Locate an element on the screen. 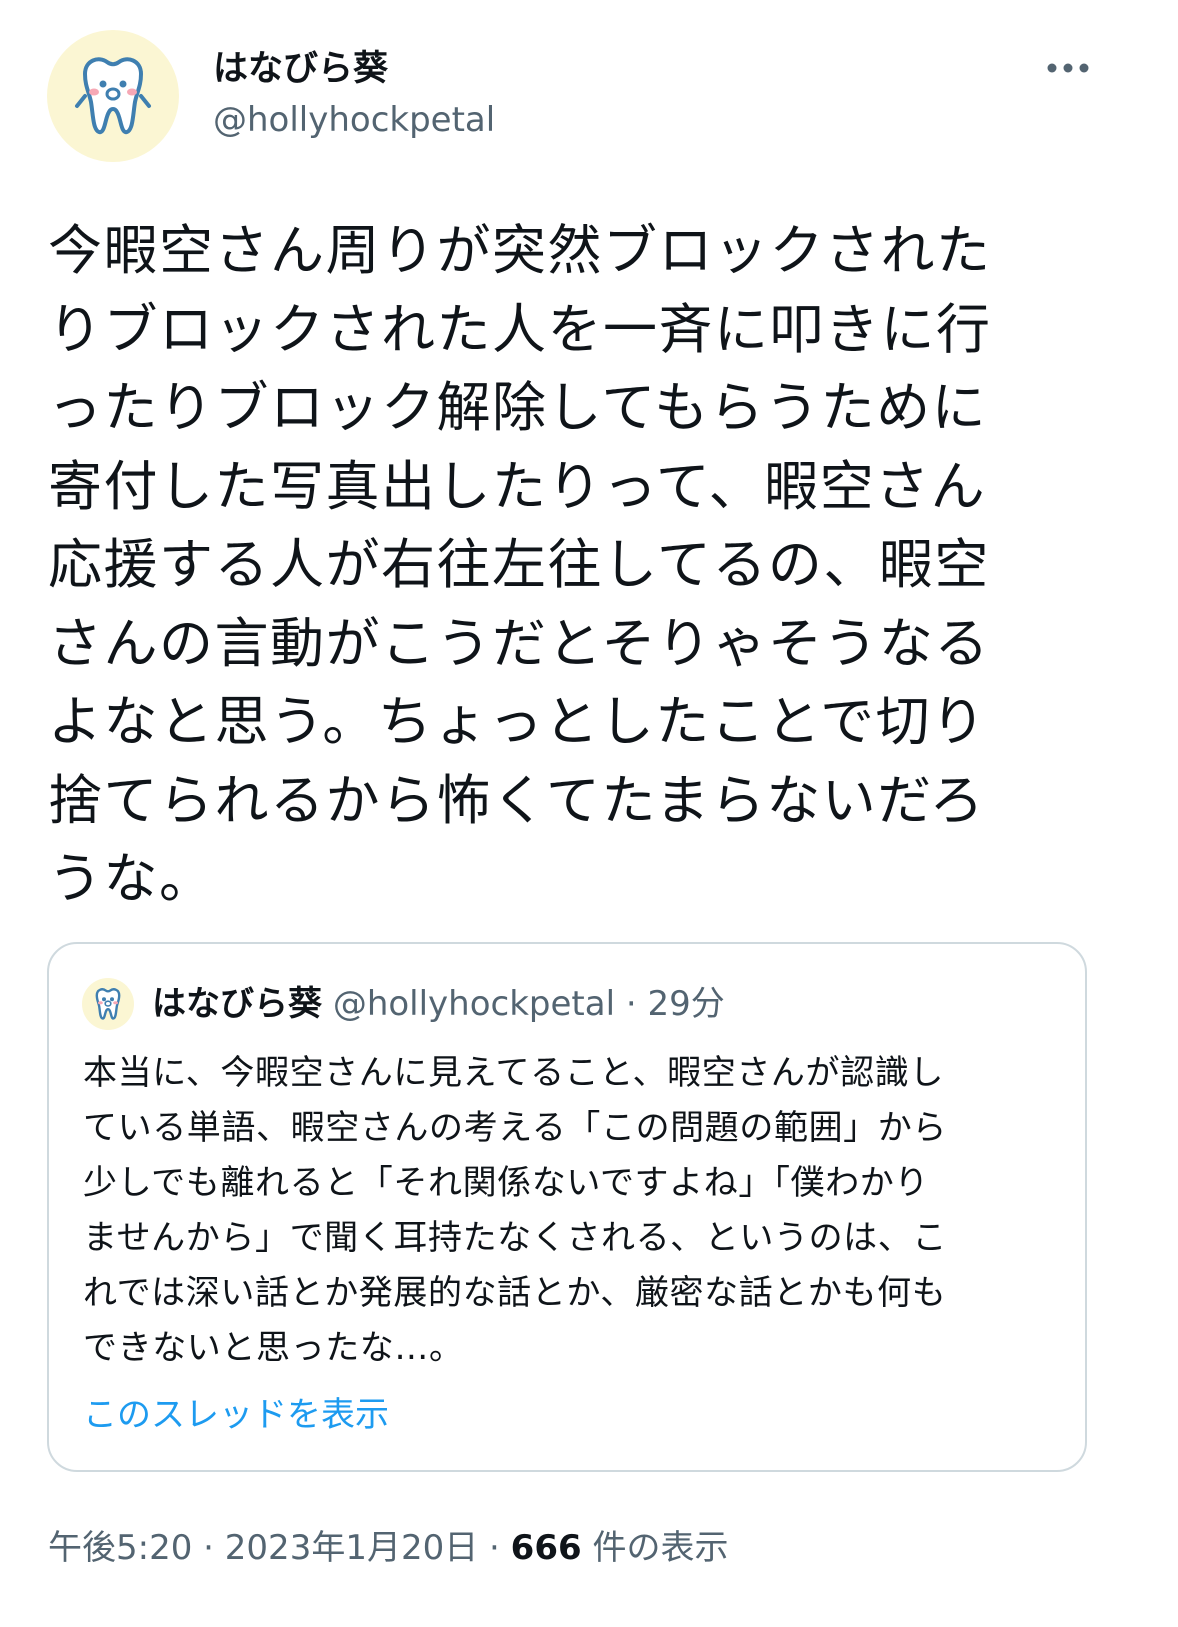 Image resolution: width=1178 pixels, height=1627 pixels. tweet-date: 2023年1月20日 is located at coordinates (351, 1548).